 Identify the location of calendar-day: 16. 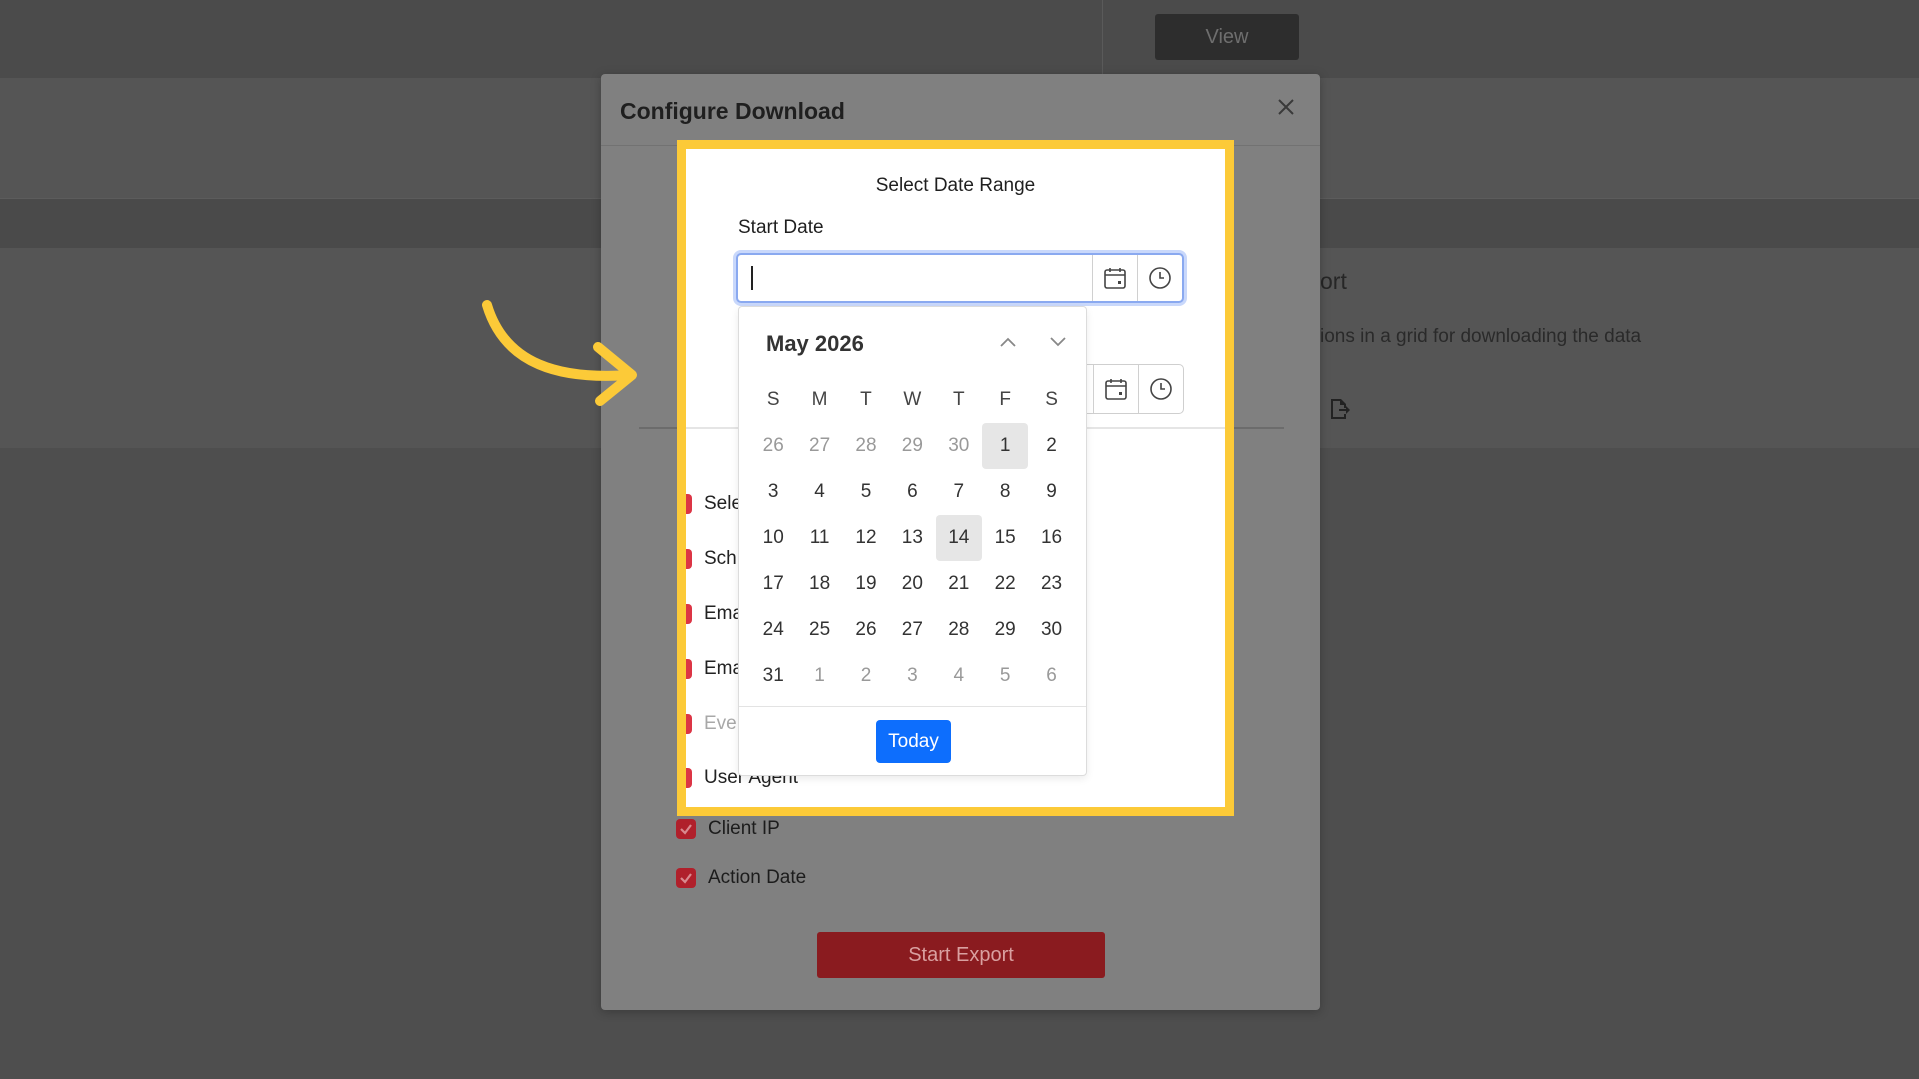
(1051, 538).